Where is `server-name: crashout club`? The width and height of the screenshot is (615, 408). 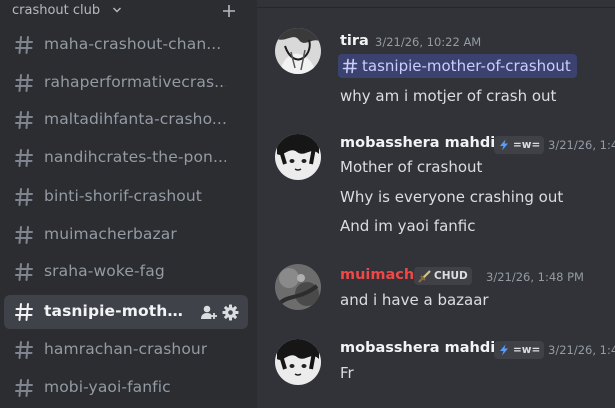
server-name: crashout club is located at coordinates (56, 10).